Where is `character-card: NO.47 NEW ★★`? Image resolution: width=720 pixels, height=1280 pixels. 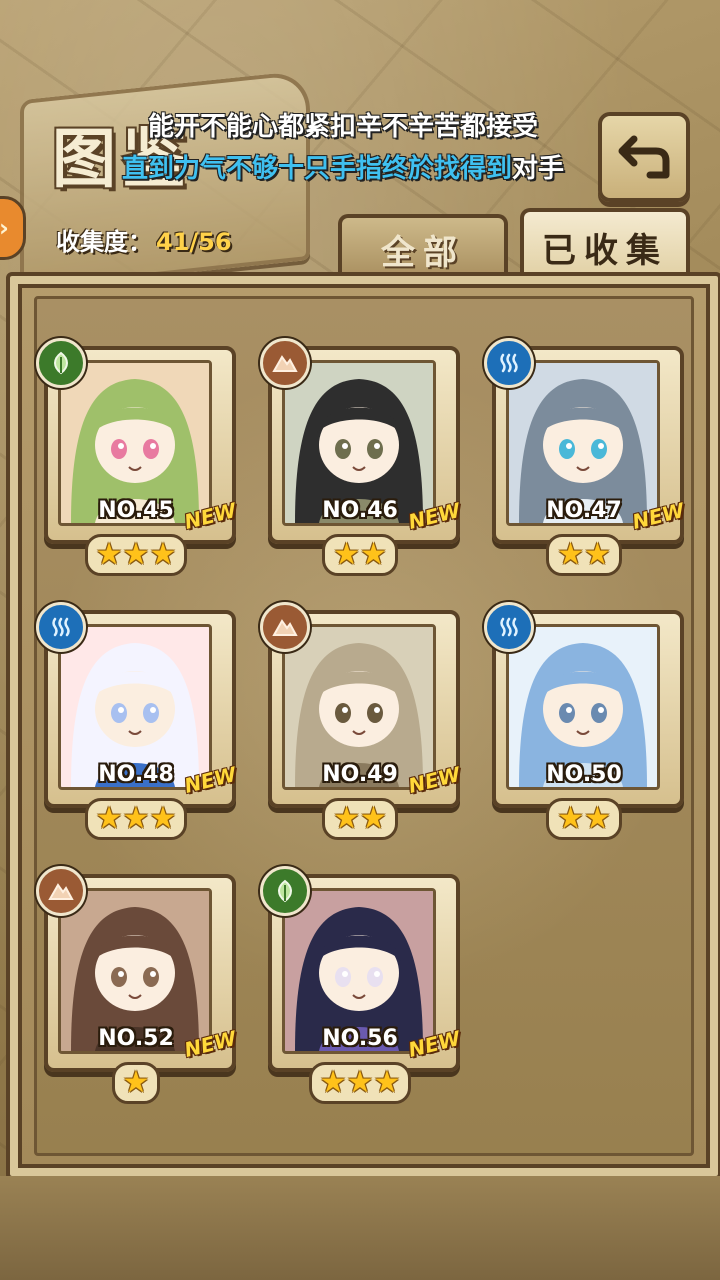 character-card: NO.47 NEW ★★ is located at coordinates (585, 457).